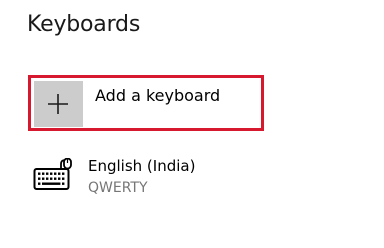  I want to click on plus-icon, so click(58, 104).